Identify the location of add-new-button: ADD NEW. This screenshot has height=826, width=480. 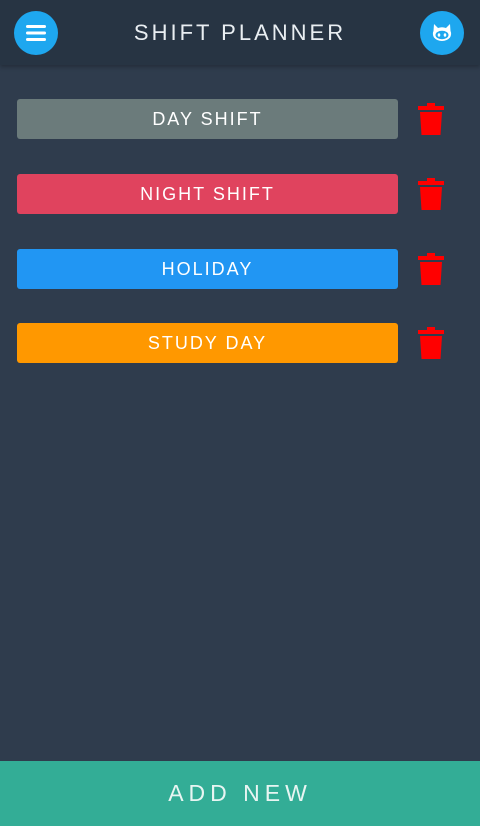
(240, 793).